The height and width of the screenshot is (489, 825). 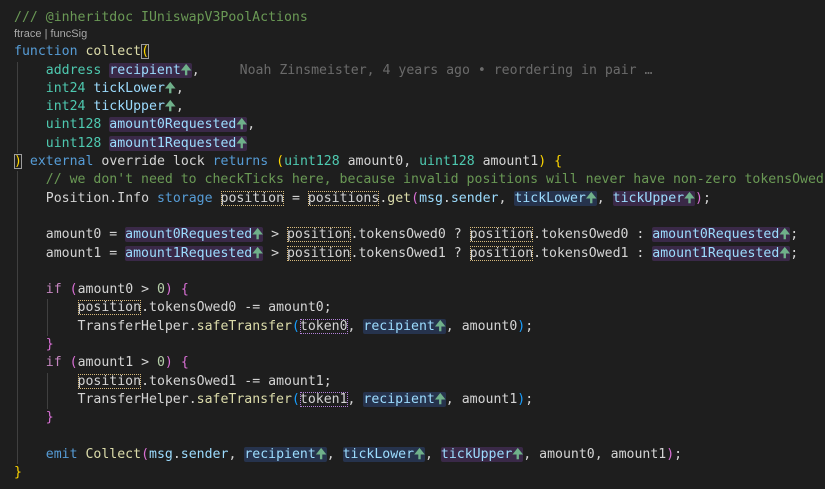 I want to click on code-line: if (amount1 > 0) {, so click(x=412, y=363).